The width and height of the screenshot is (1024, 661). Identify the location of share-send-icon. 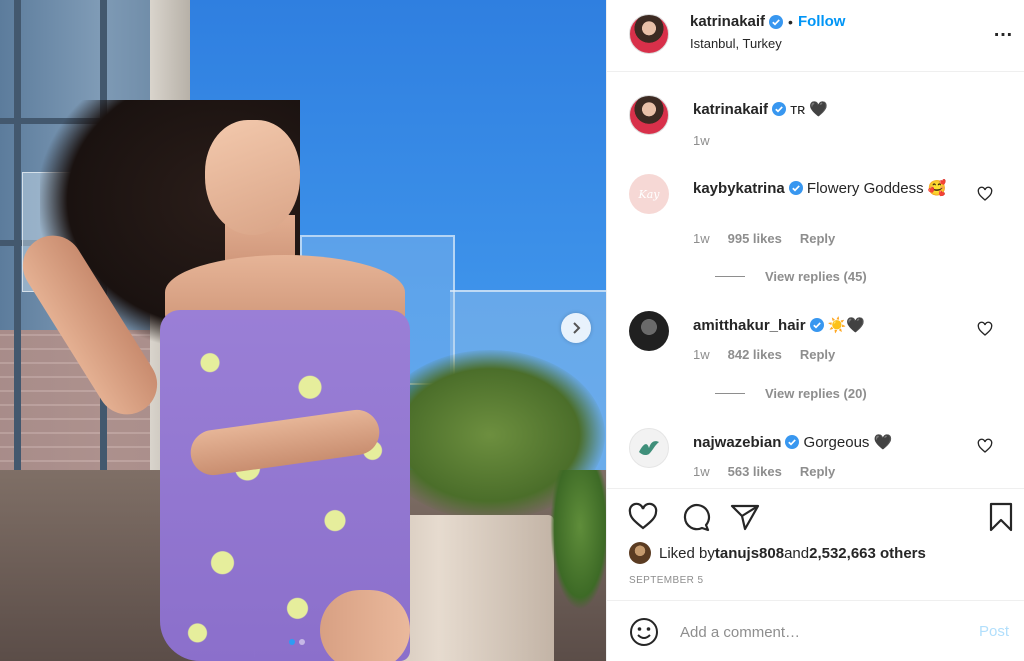
(745, 517).